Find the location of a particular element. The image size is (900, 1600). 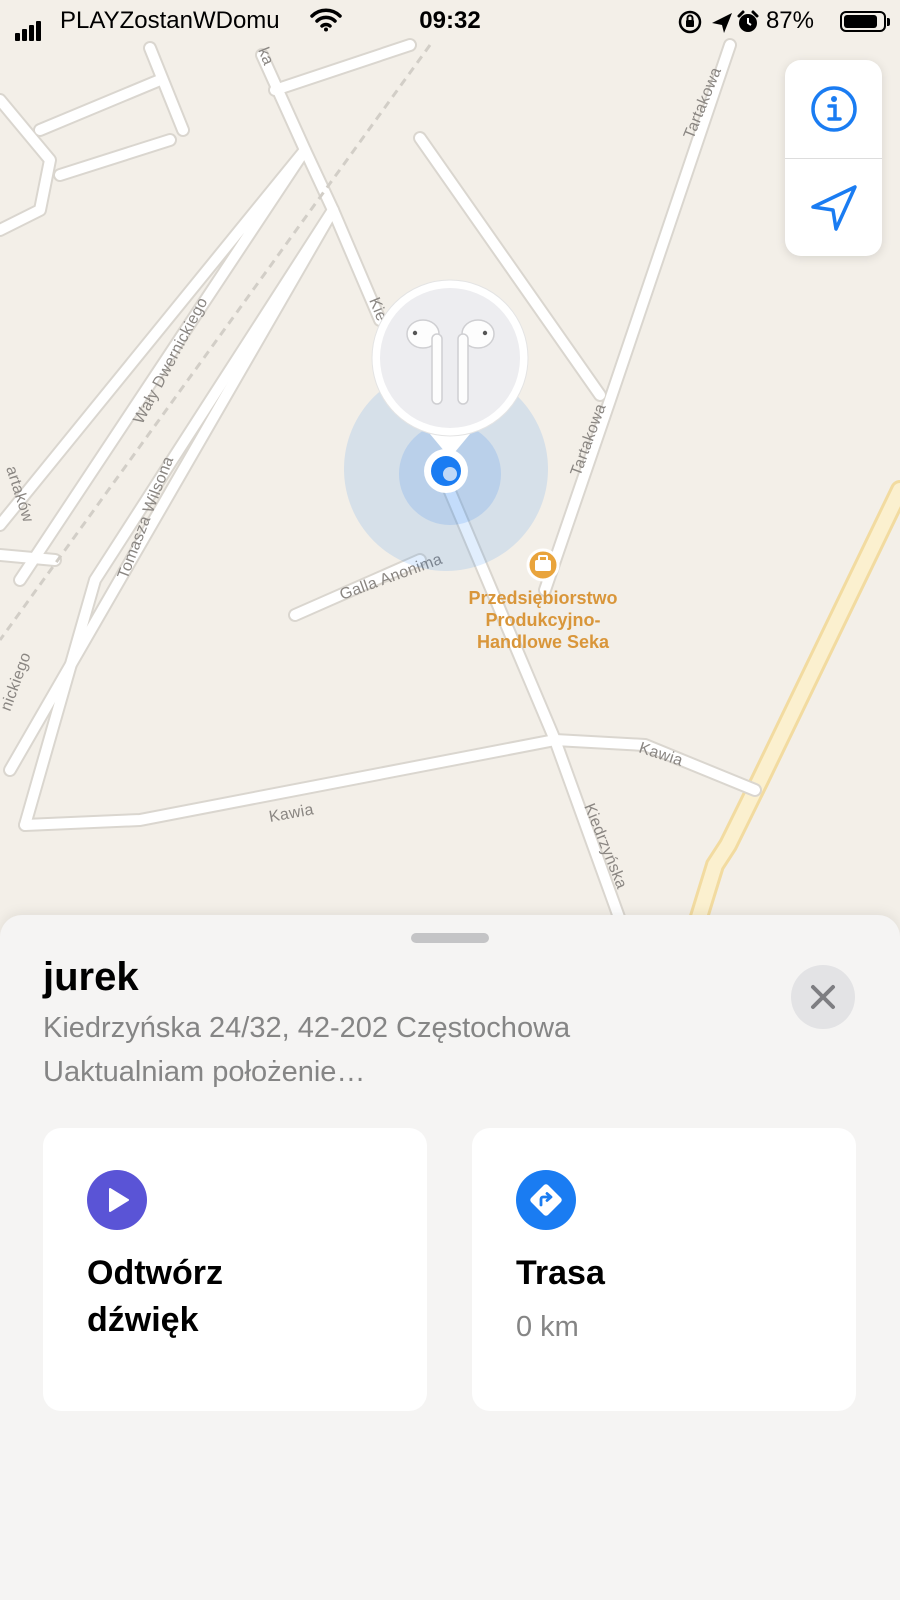

directions-icon is located at coordinates (546, 1200).